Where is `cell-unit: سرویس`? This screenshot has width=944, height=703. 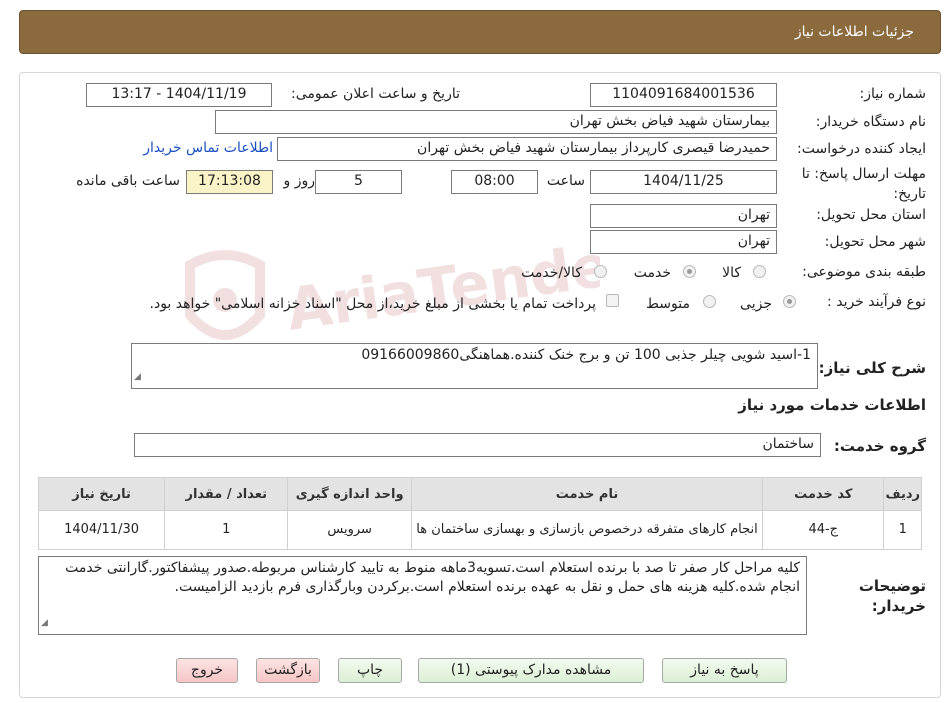 cell-unit: سرویس is located at coordinates (349, 530).